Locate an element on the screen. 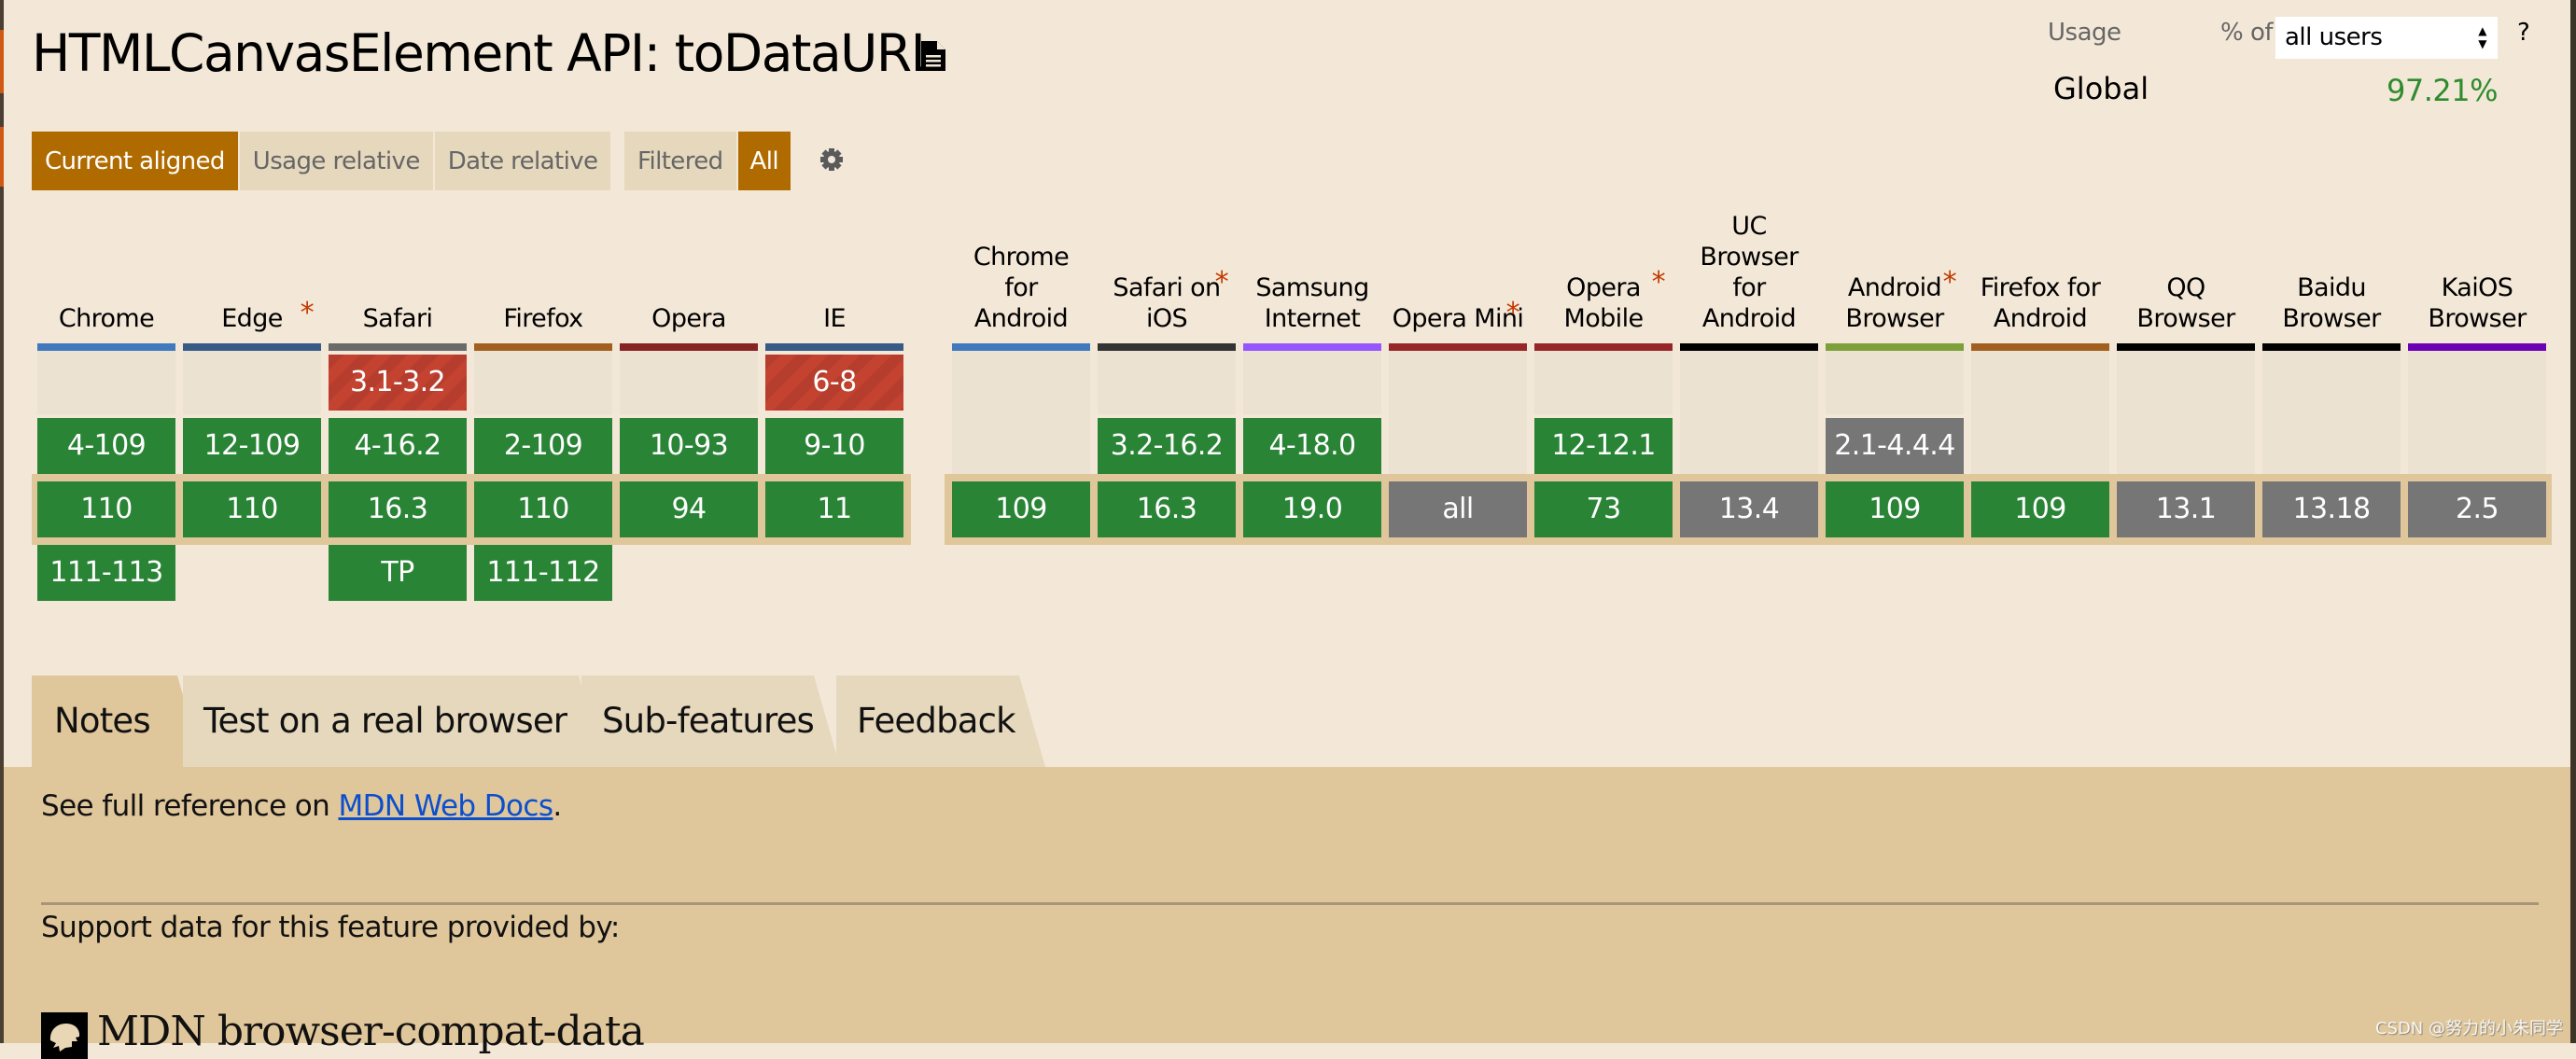 The height and width of the screenshot is (1059, 2576). version-cell: 94 is located at coordinates (689, 509).